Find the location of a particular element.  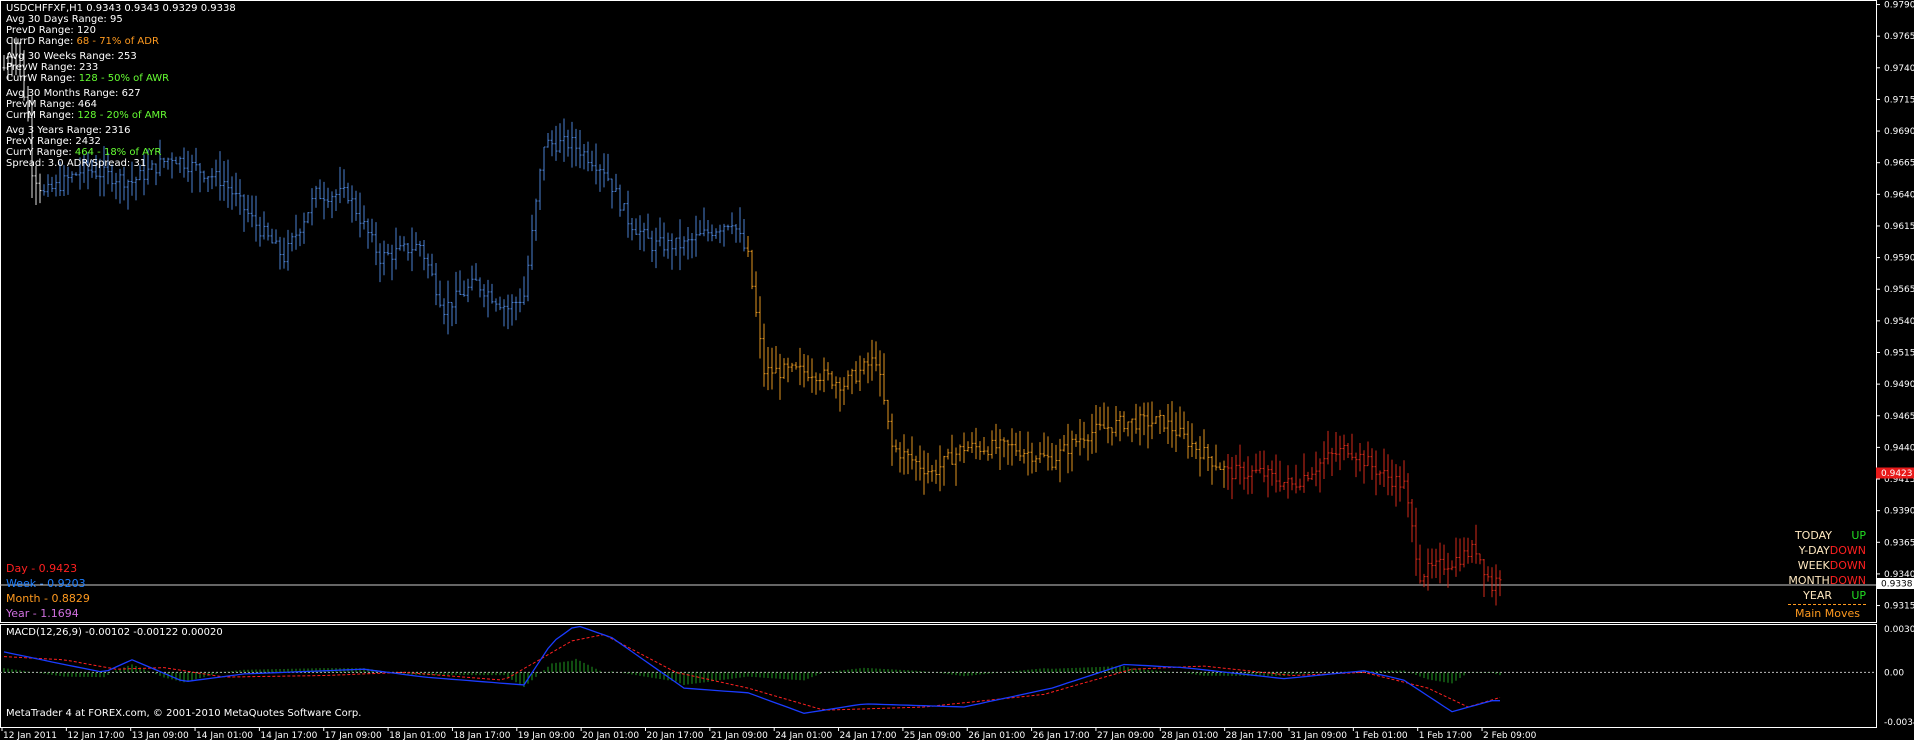

price-tick-label: 0.9465 is located at coordinates (1899, 417).